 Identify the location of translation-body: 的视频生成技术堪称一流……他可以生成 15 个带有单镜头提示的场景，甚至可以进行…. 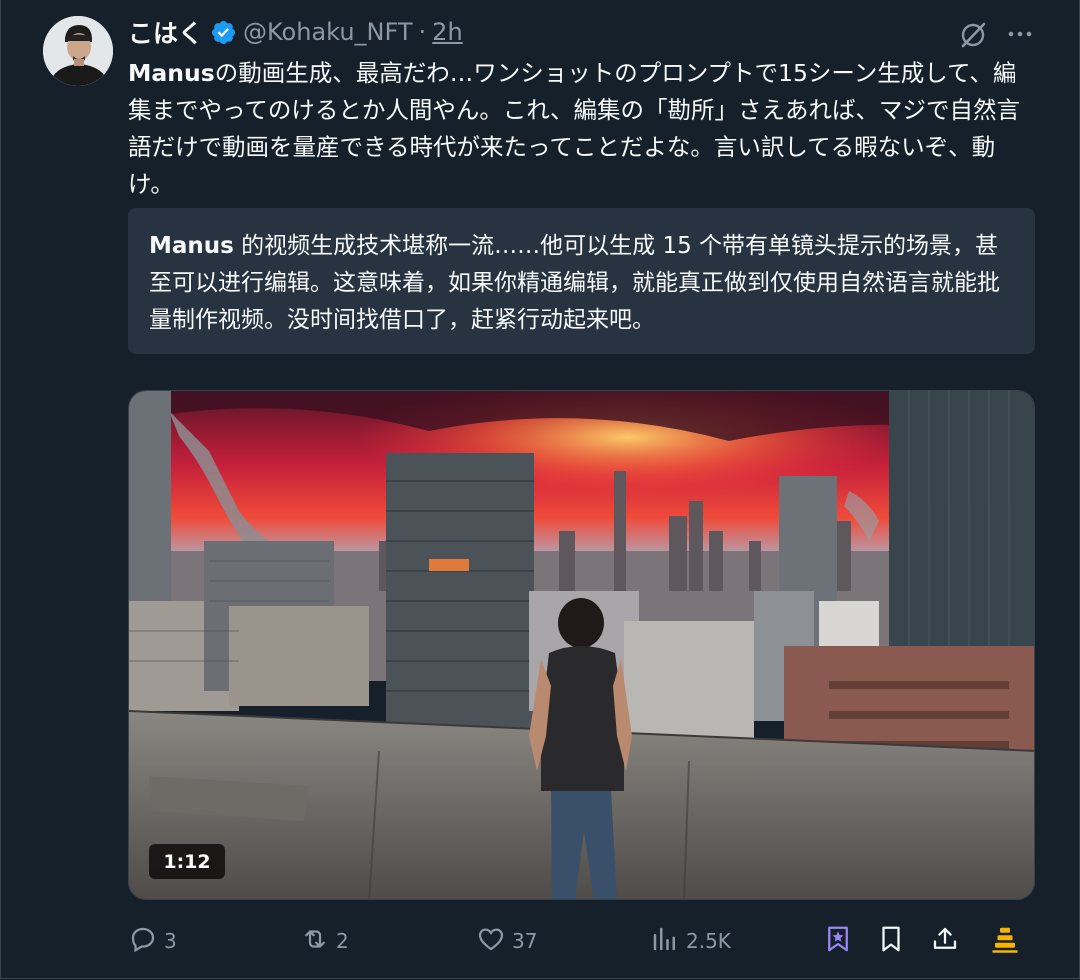
(574, 283).